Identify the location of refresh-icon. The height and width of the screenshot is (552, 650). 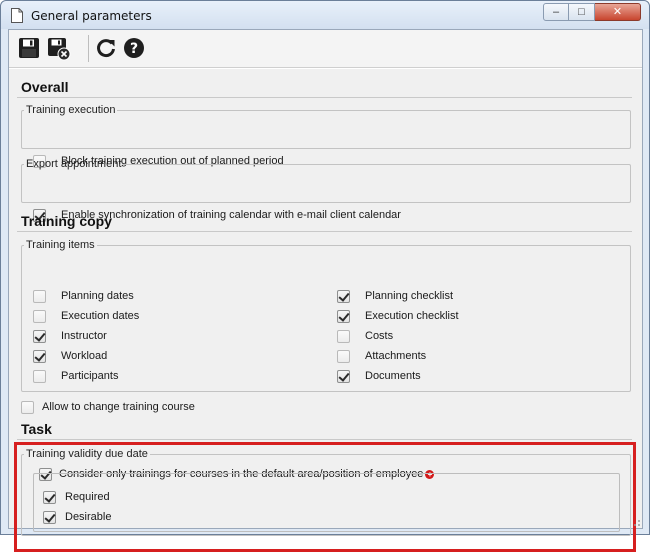
(106, 48).